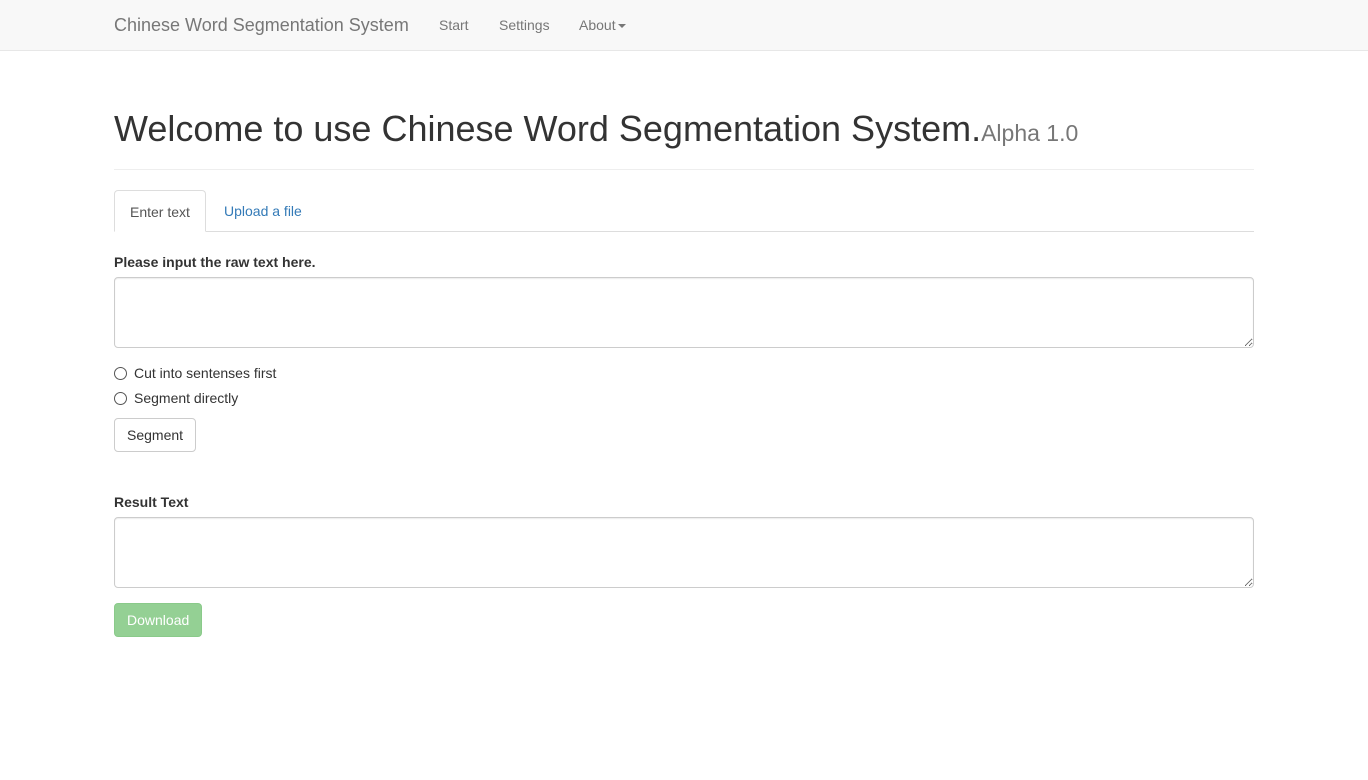 This screenshot has height=780, width=1368. What do you see at coordinates (155, 435) in the screenshot?
I see `segment-button: Segment` at bounding box center [155, 435].